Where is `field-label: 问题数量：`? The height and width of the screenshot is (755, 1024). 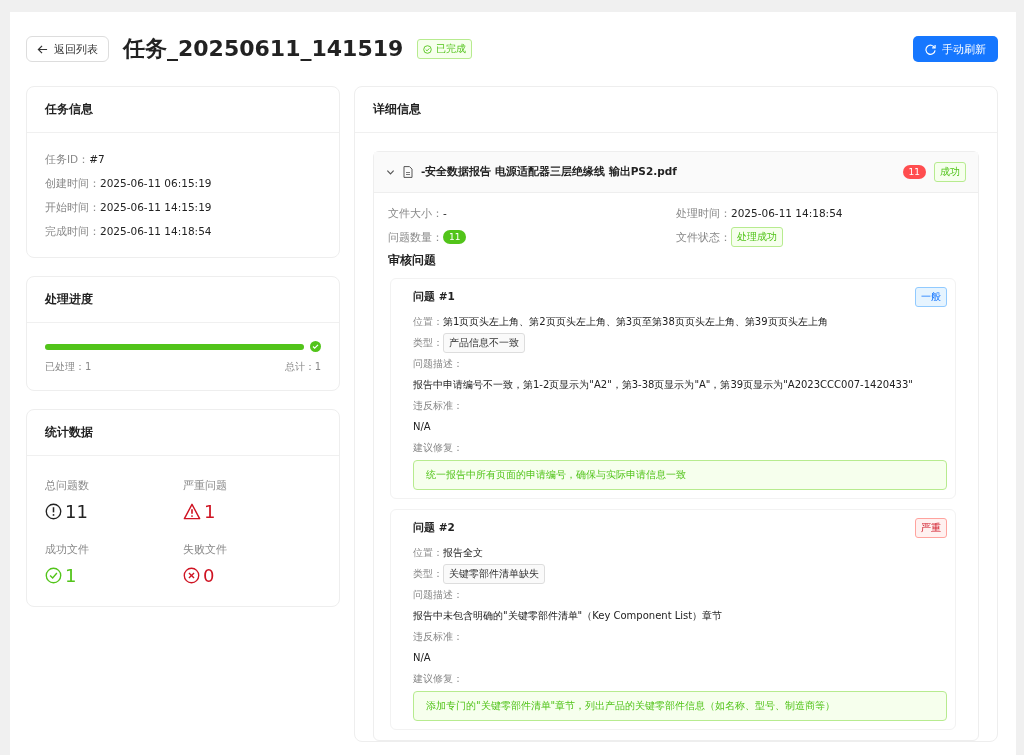 field-label: 问题数量： is located at coordinates (415, 237).